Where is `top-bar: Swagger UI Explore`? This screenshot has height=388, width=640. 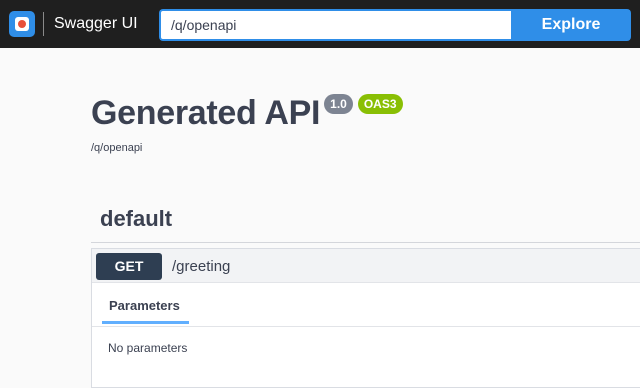
top-bar: Swagger UI Explore is located at coordinates (320, 24).